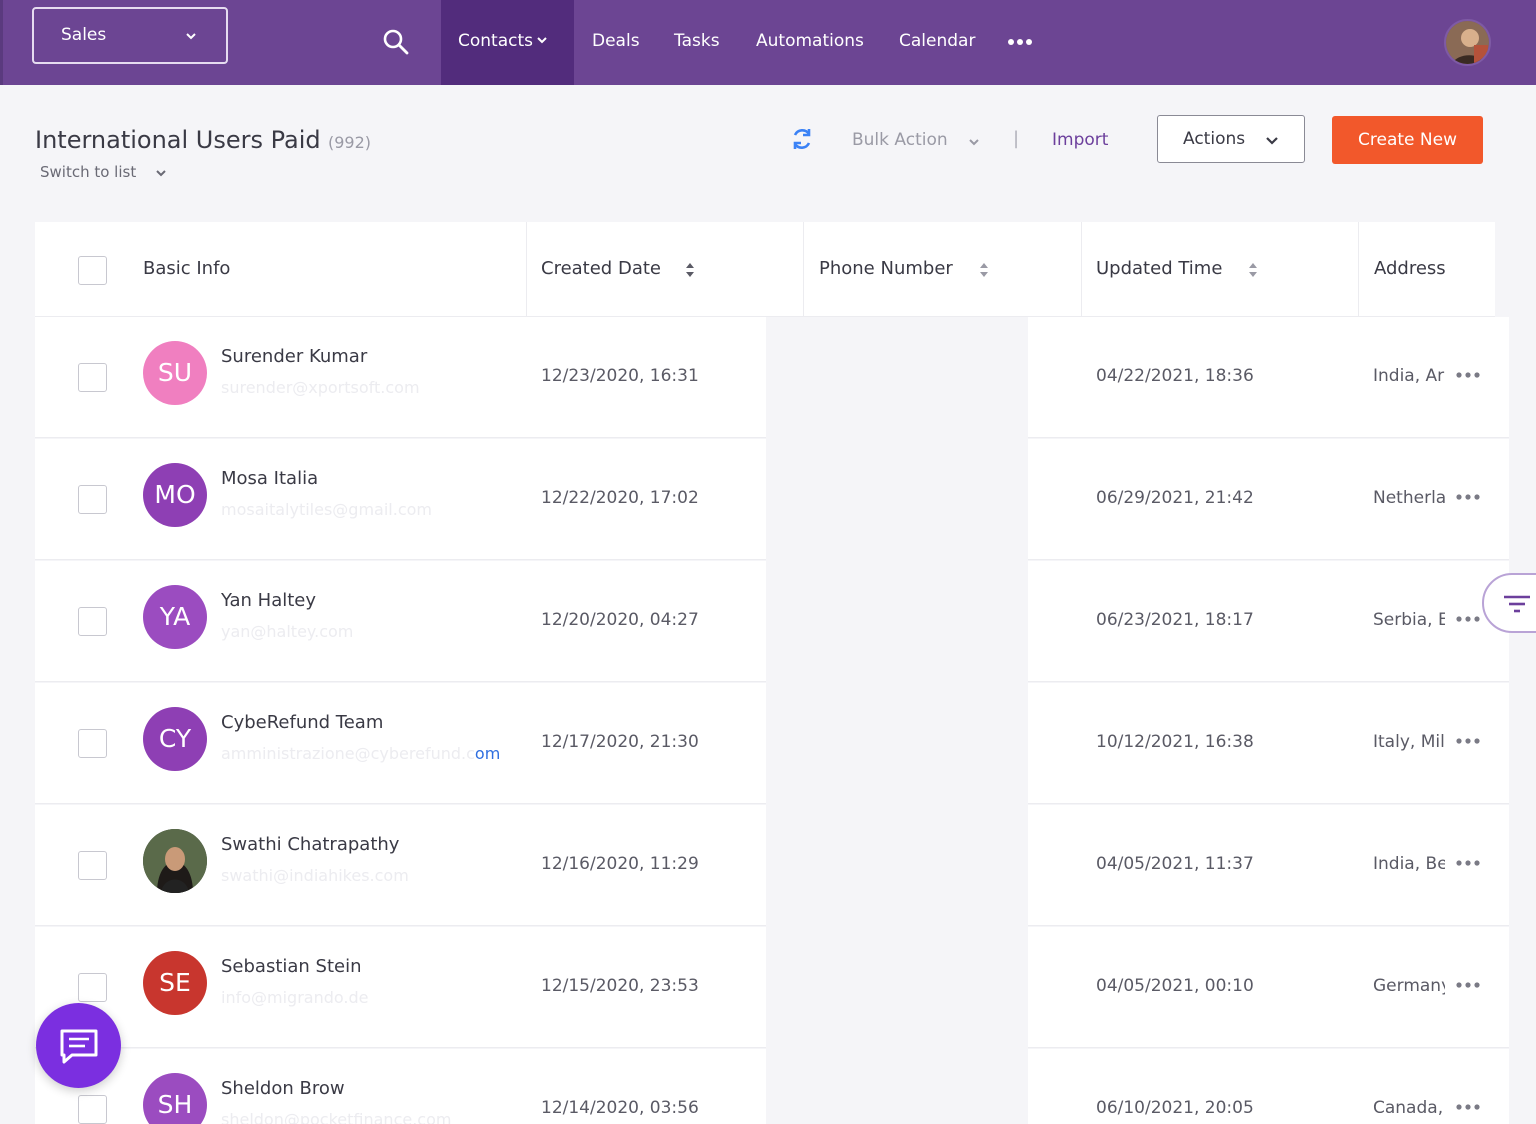 This screenshot has width=1536, height=1124. What do you see at coordinates (900, 140) in the screenshot?
I see `bulk-action-dropdown: Bulk Action` at bounding box center [900, 140].